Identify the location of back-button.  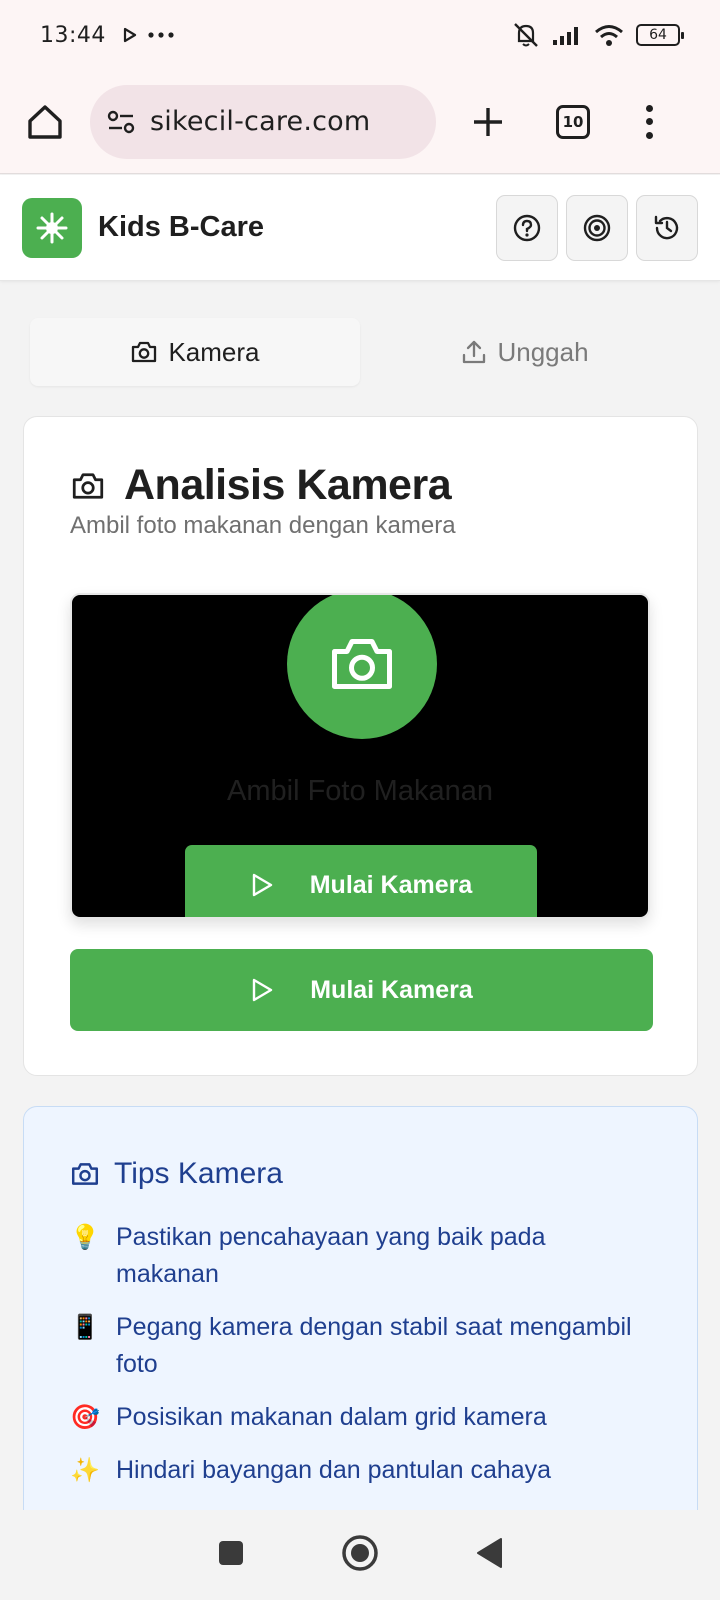
(489, 1555).